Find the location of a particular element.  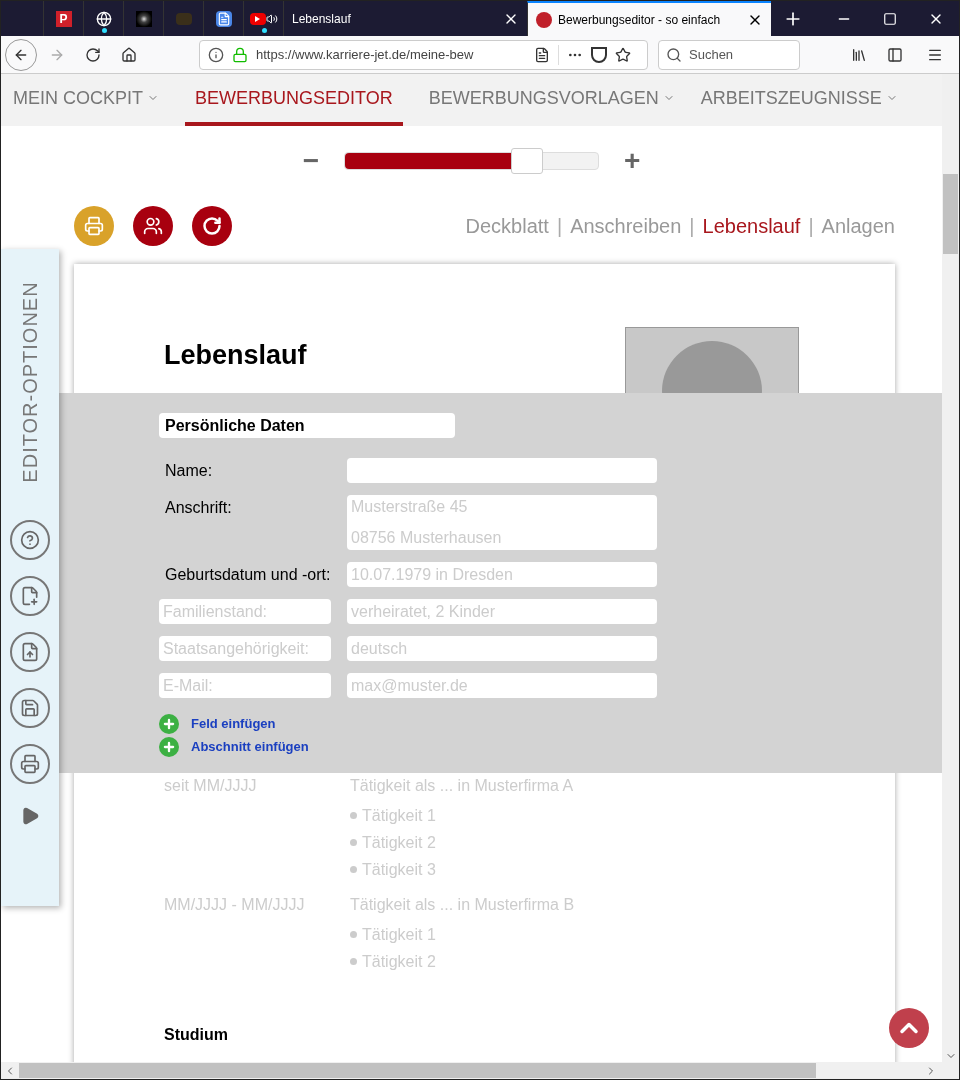

document-tab: Anlagen is located at coordinates (858, 226).